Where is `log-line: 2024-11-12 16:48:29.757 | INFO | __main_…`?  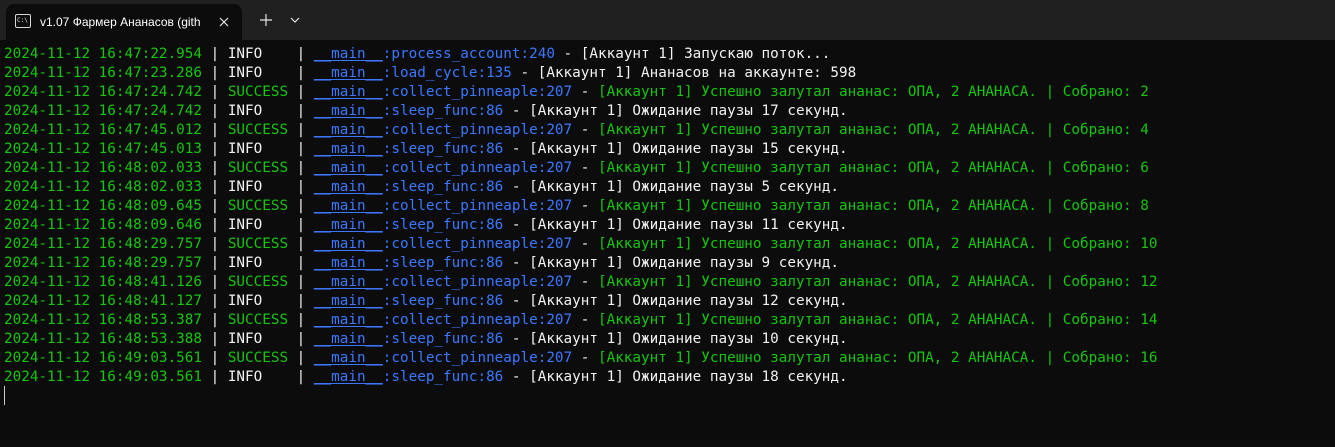 log-line: 2024-11-12 16:48:29.757 | INFO | __main_… is located at coordinates (580, 263).